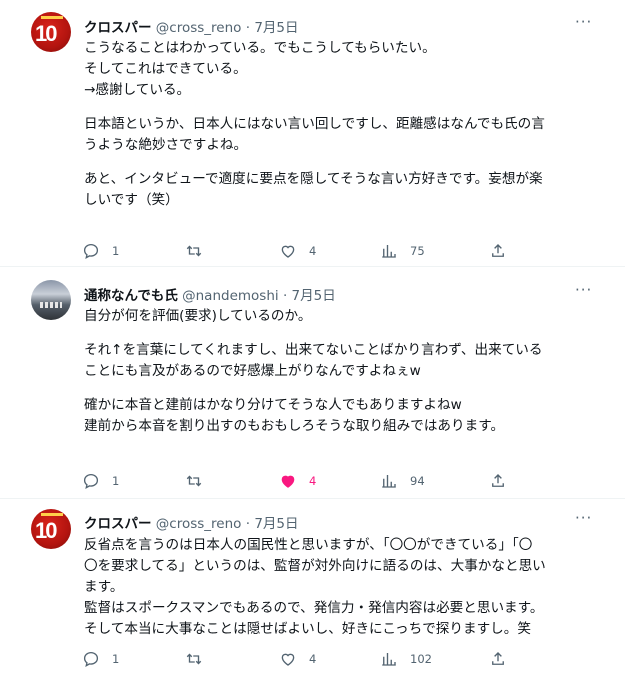 This screenshot has width=625, height=687. I want to click on tweet-line: 確かに本音と建前はかなり分けてそうな人でもありますよねw, so click(273, 405).